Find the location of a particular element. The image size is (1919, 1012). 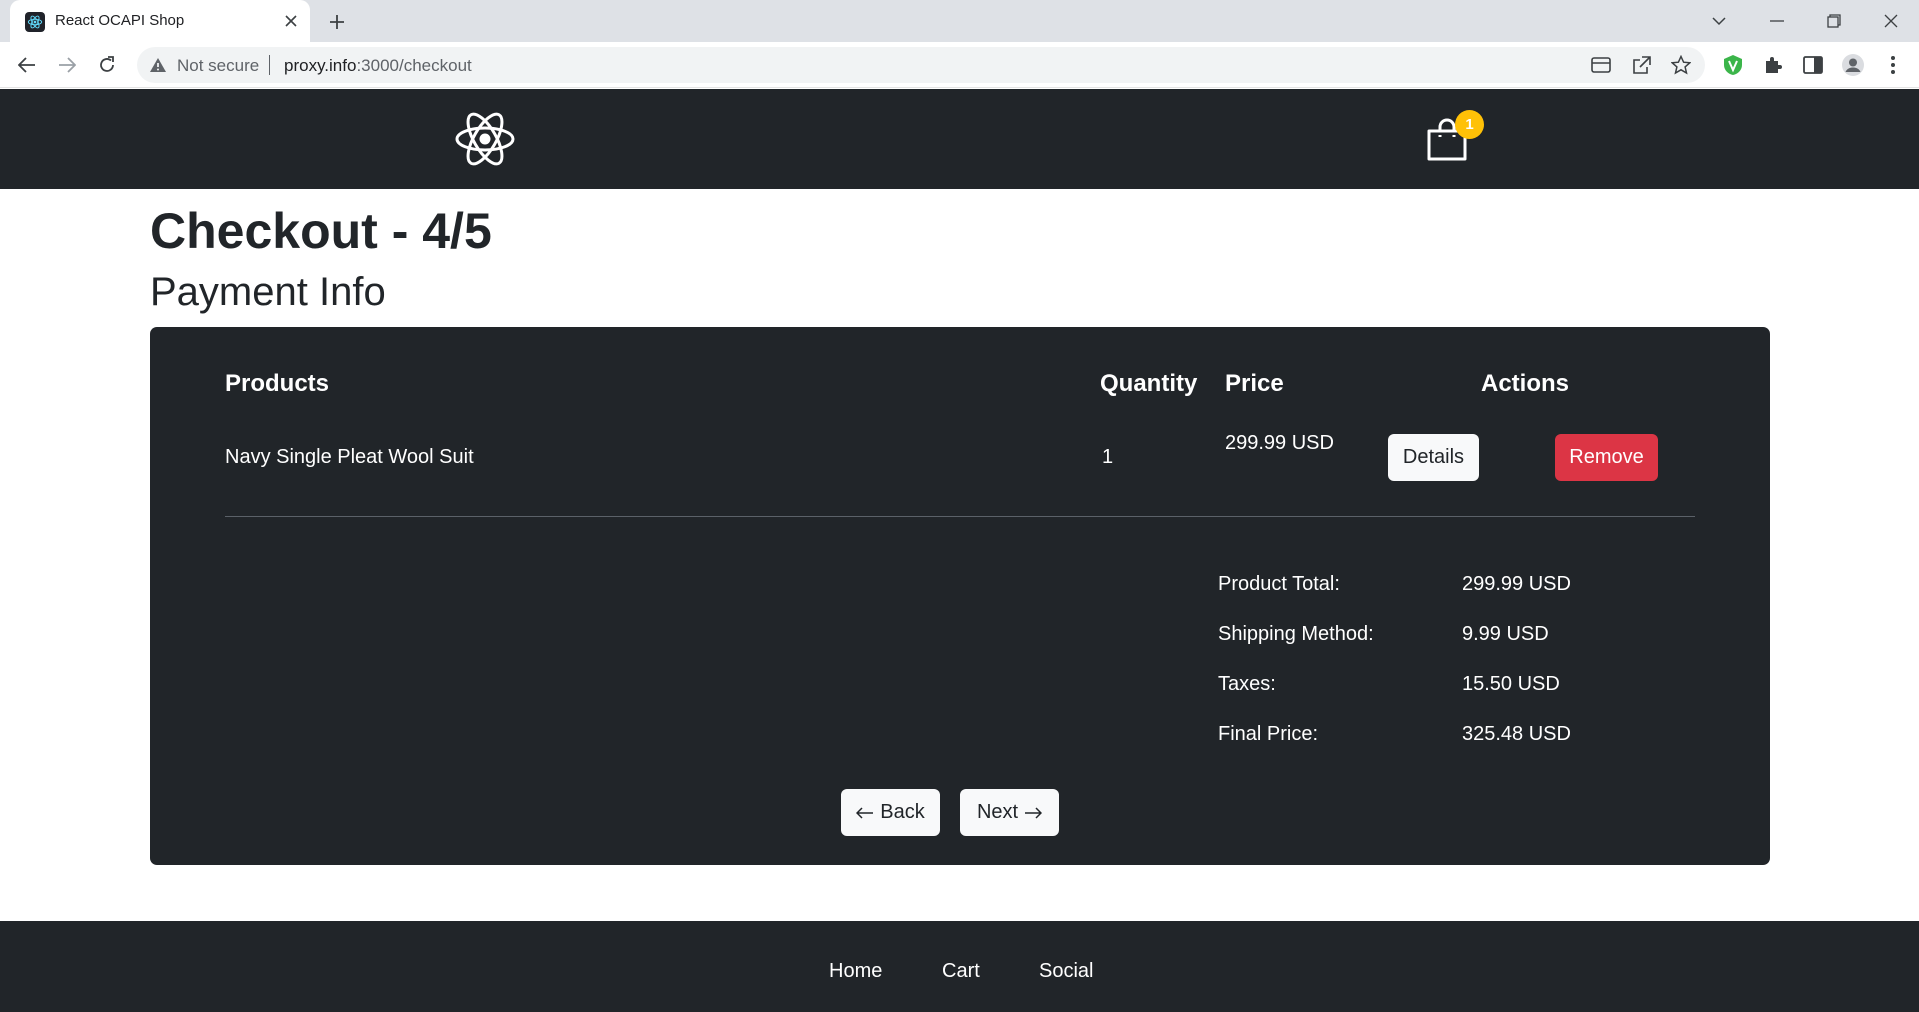

next-button: Next is located at coordinates (1009, 812).